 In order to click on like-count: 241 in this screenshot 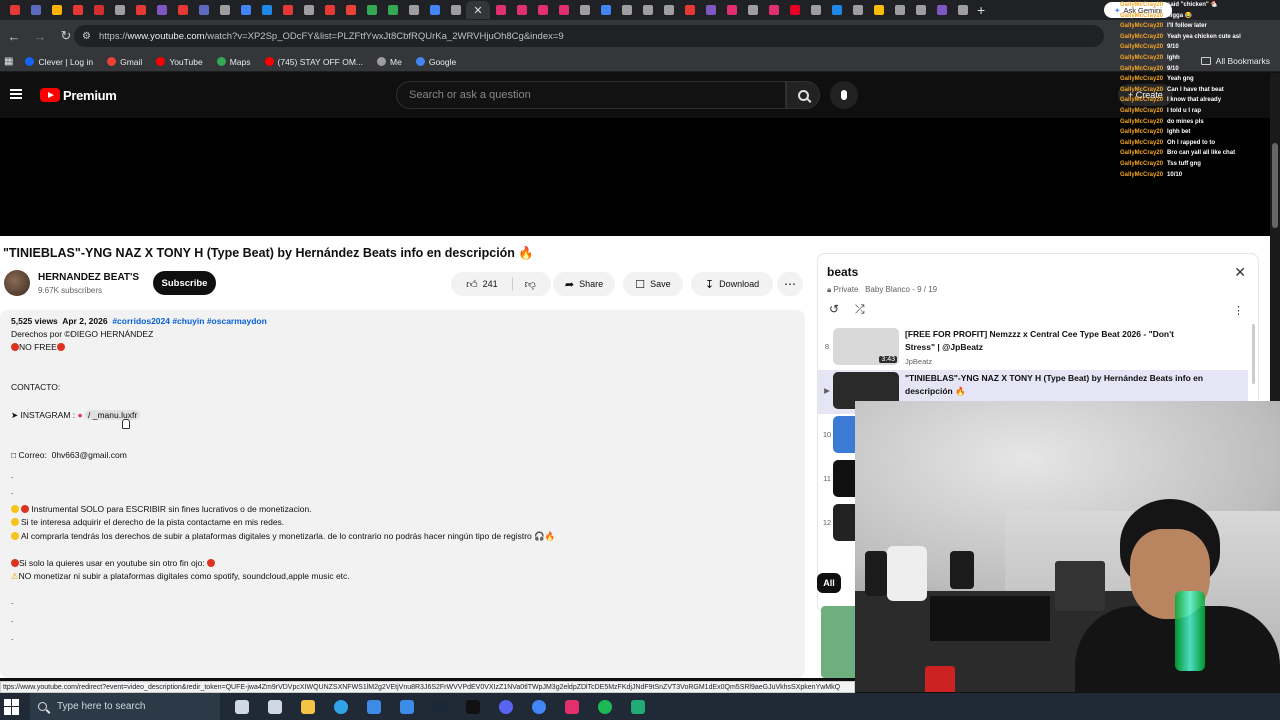, I will do `click(490, 284)`.